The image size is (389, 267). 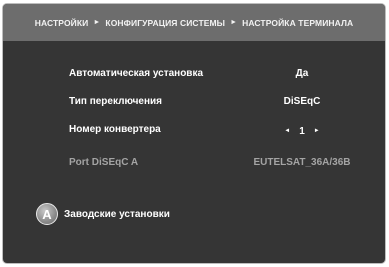 What do you see at coordinates (194, 165) in the screenshot?
I see `setting-row-diseqc-port: Port DiSEqC A EUTELSAT_36A/36B` at bounding box center [194, 165].